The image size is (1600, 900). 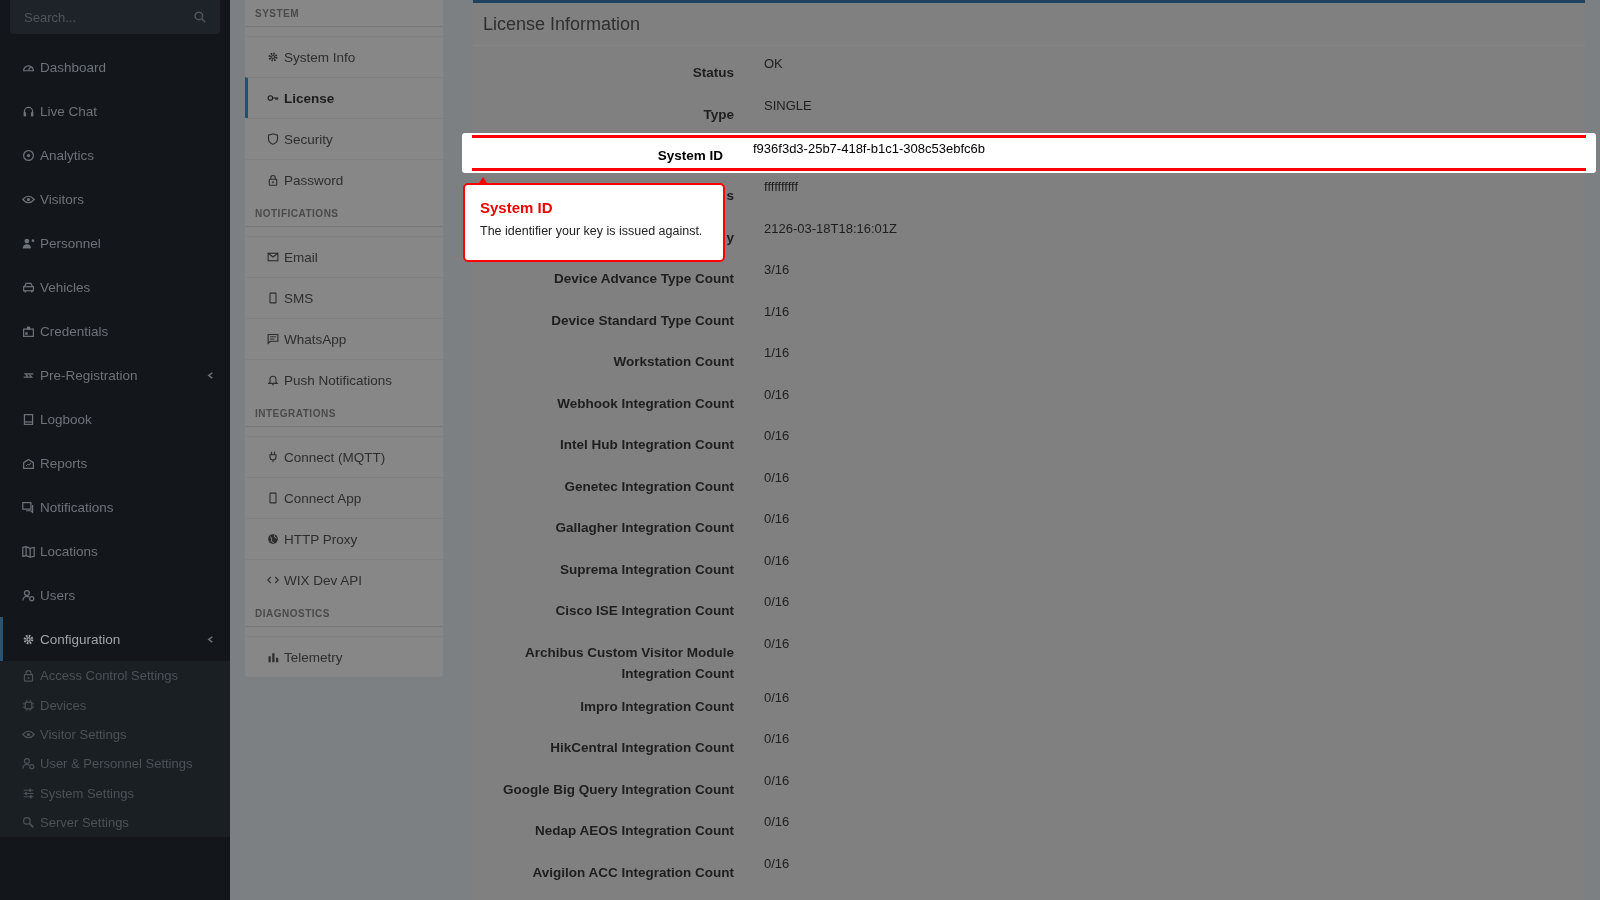 I want to click on field-label: Status, so click(x=713, y=72).